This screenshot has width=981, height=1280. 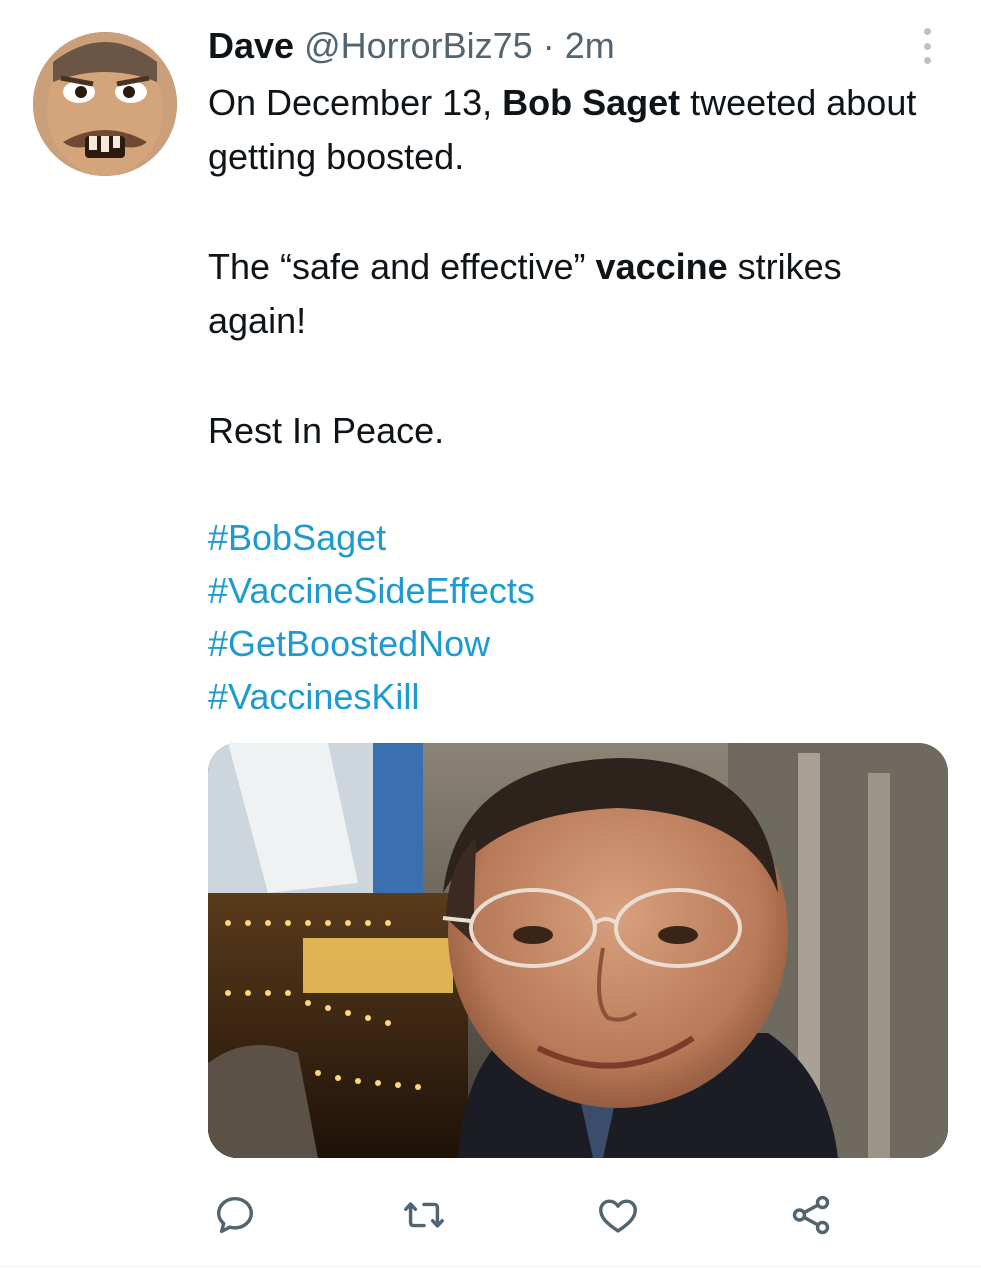 What do you see at coordinates (349, 643) in the screenshot?
I see `hashtag-link: #GetBoostedNow` at bounding box center [349, 643].